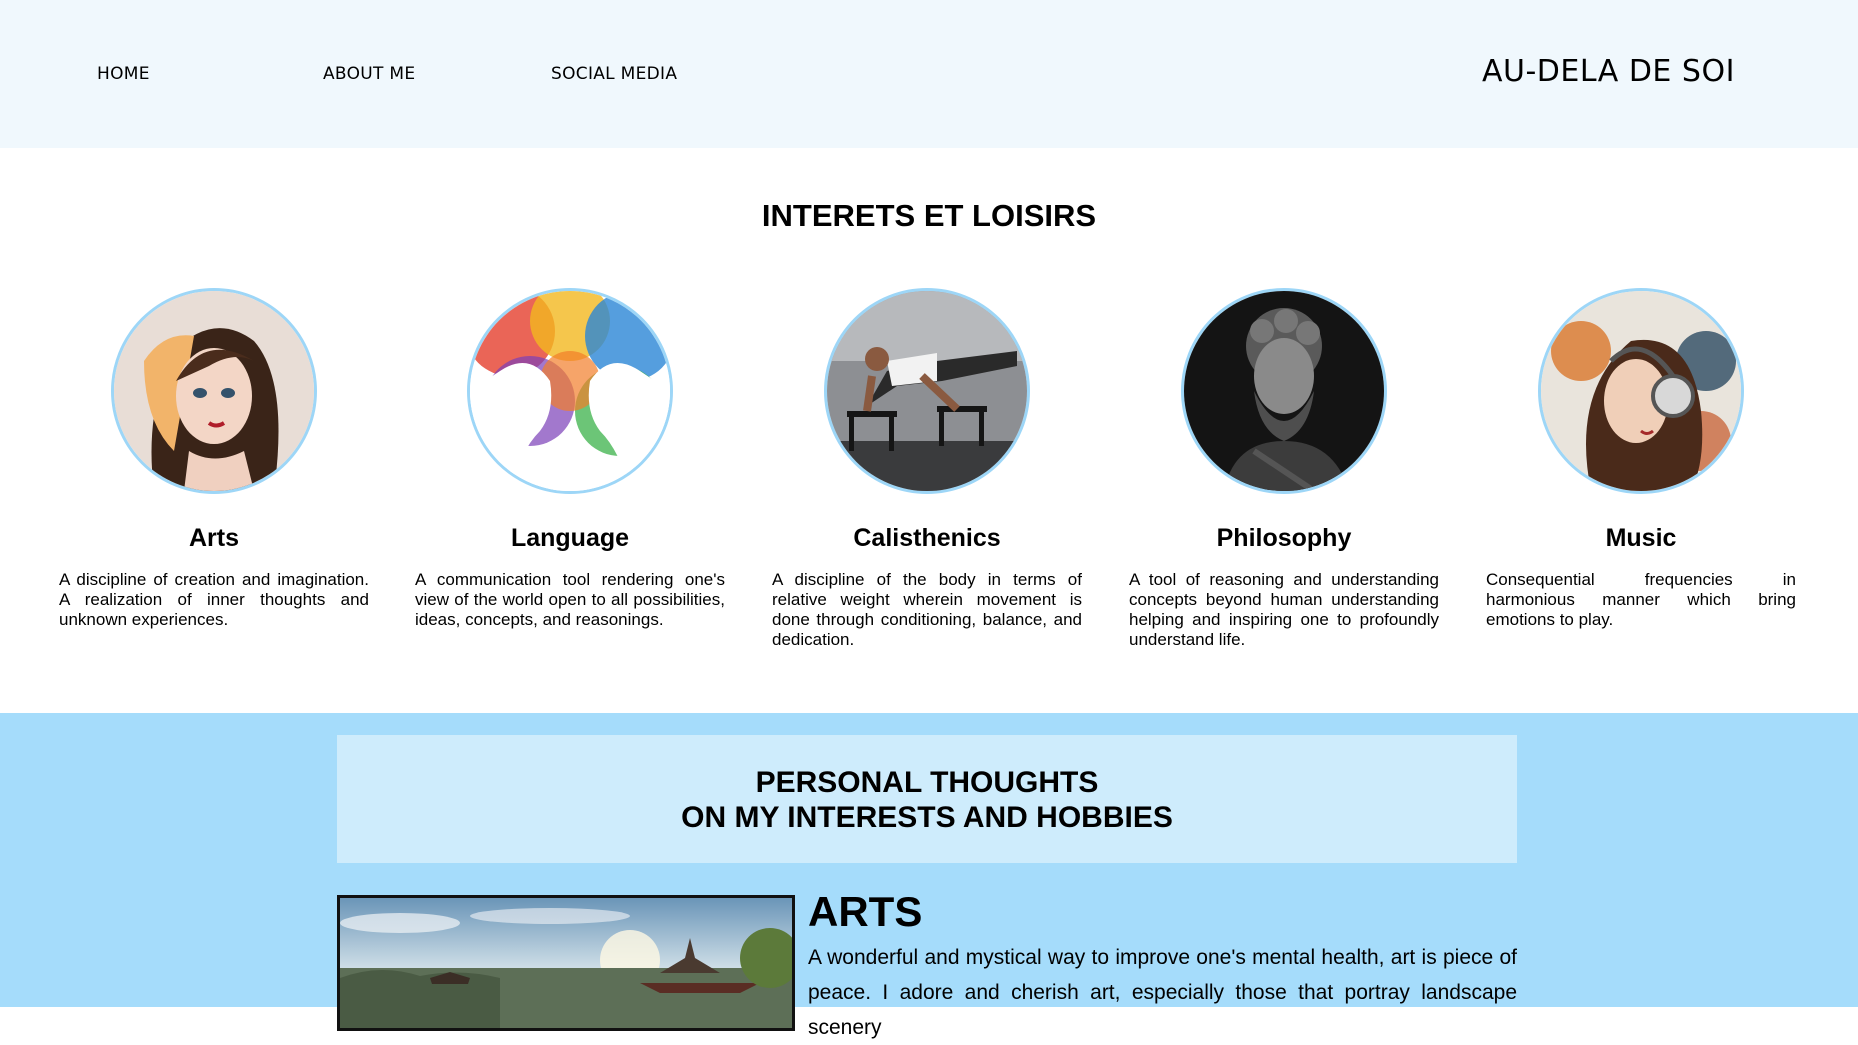 The image size is (1858, 1045). Describe the element at coordinates (1641, 391) in the screenshot. I see `music-image` at that location.